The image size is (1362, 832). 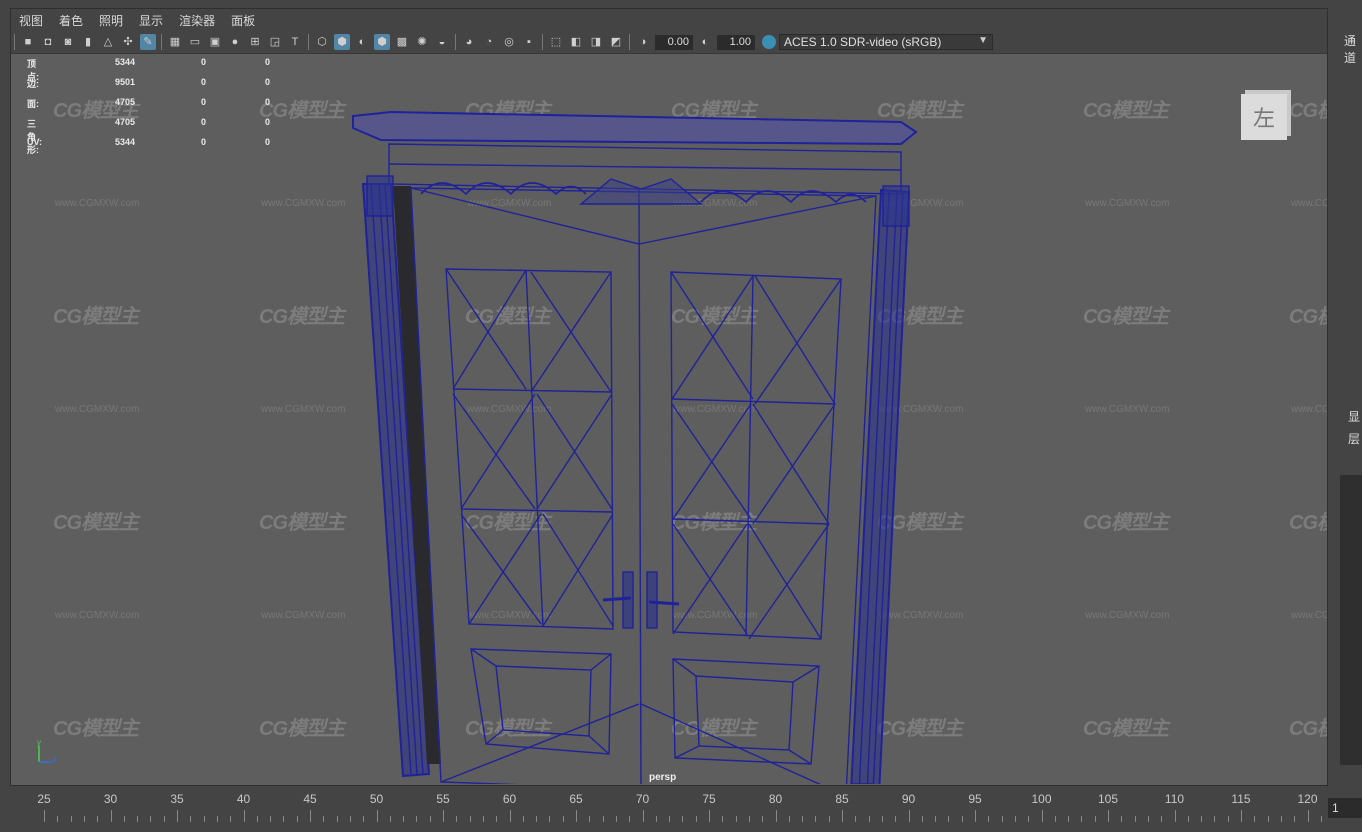 What do you see at coordinates (175, 42) in the screenshot?
I see `grid-icon: ▦` at bounding box center [175, 42].